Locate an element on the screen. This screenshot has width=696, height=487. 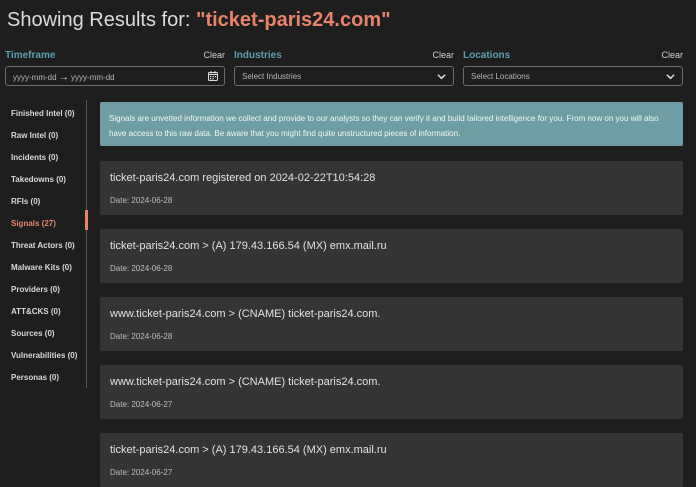
sidebar-item-rfis: RFIs (0) is located at coordinates (25, 201).